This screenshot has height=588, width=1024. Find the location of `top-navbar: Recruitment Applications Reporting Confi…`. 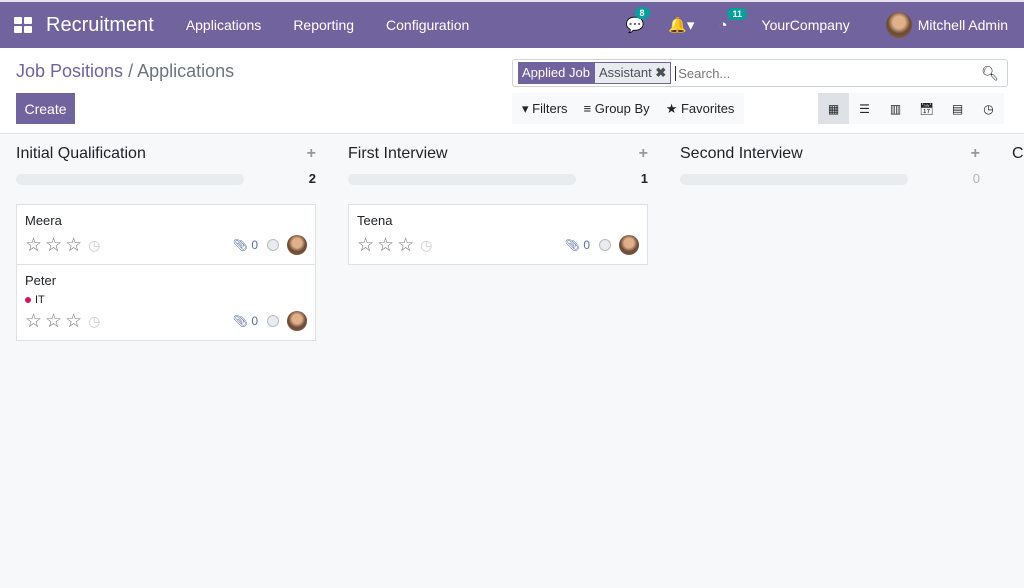

top-navbar: Recruitment Applications Reporting Confi… is located at coordinates (512, 24).